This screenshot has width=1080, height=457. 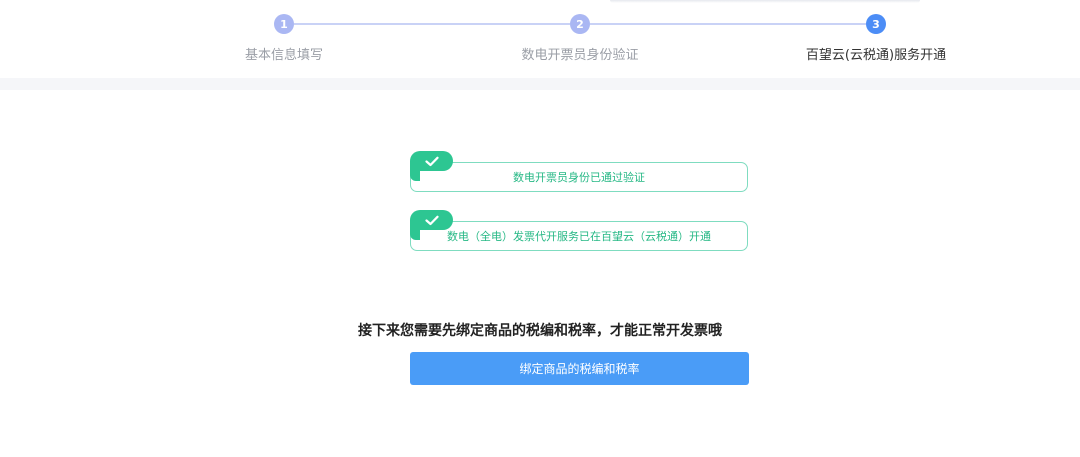 What do you see at coordinates (284, 55) in the screenshot?
I see `step-1-label: 基本信息填写` at bounding box center [284, 55].